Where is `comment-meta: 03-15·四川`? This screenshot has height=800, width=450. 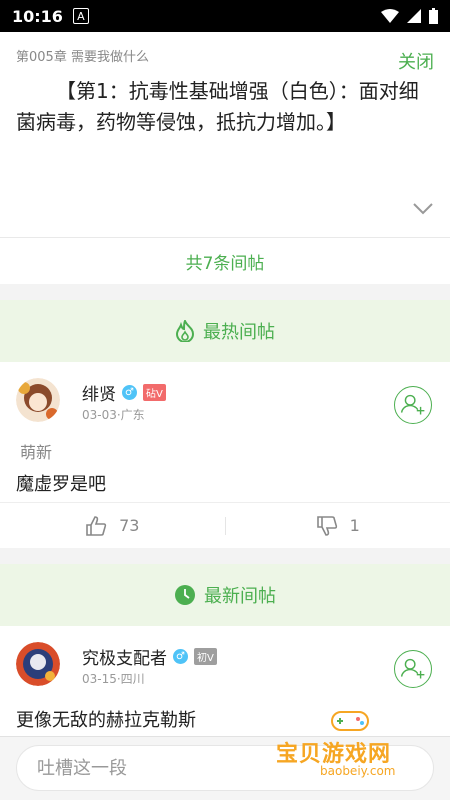
comment-meta: 03-15·四川 is located at coordinates (113, 679).